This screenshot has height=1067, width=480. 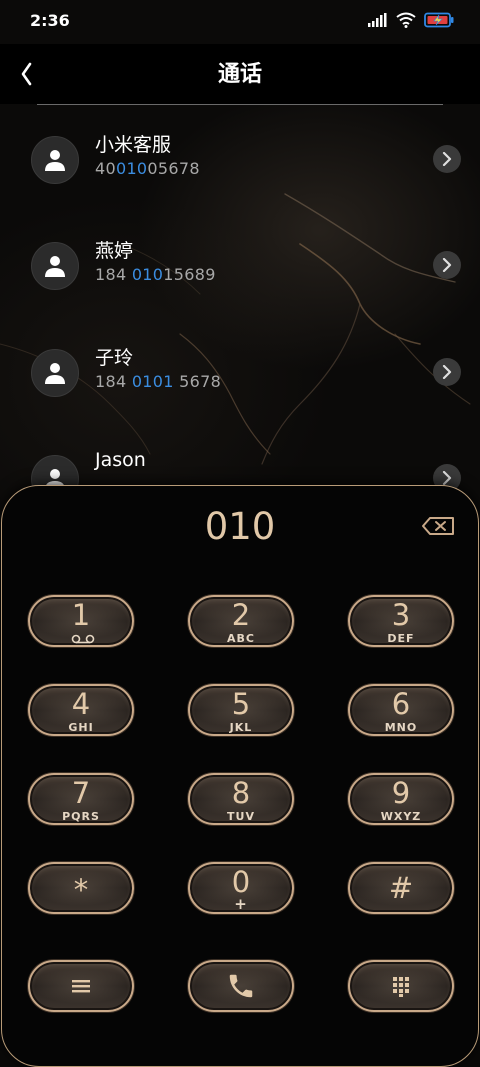 I want to click on contact-name: 燕婷, so click(x=114, y=251).